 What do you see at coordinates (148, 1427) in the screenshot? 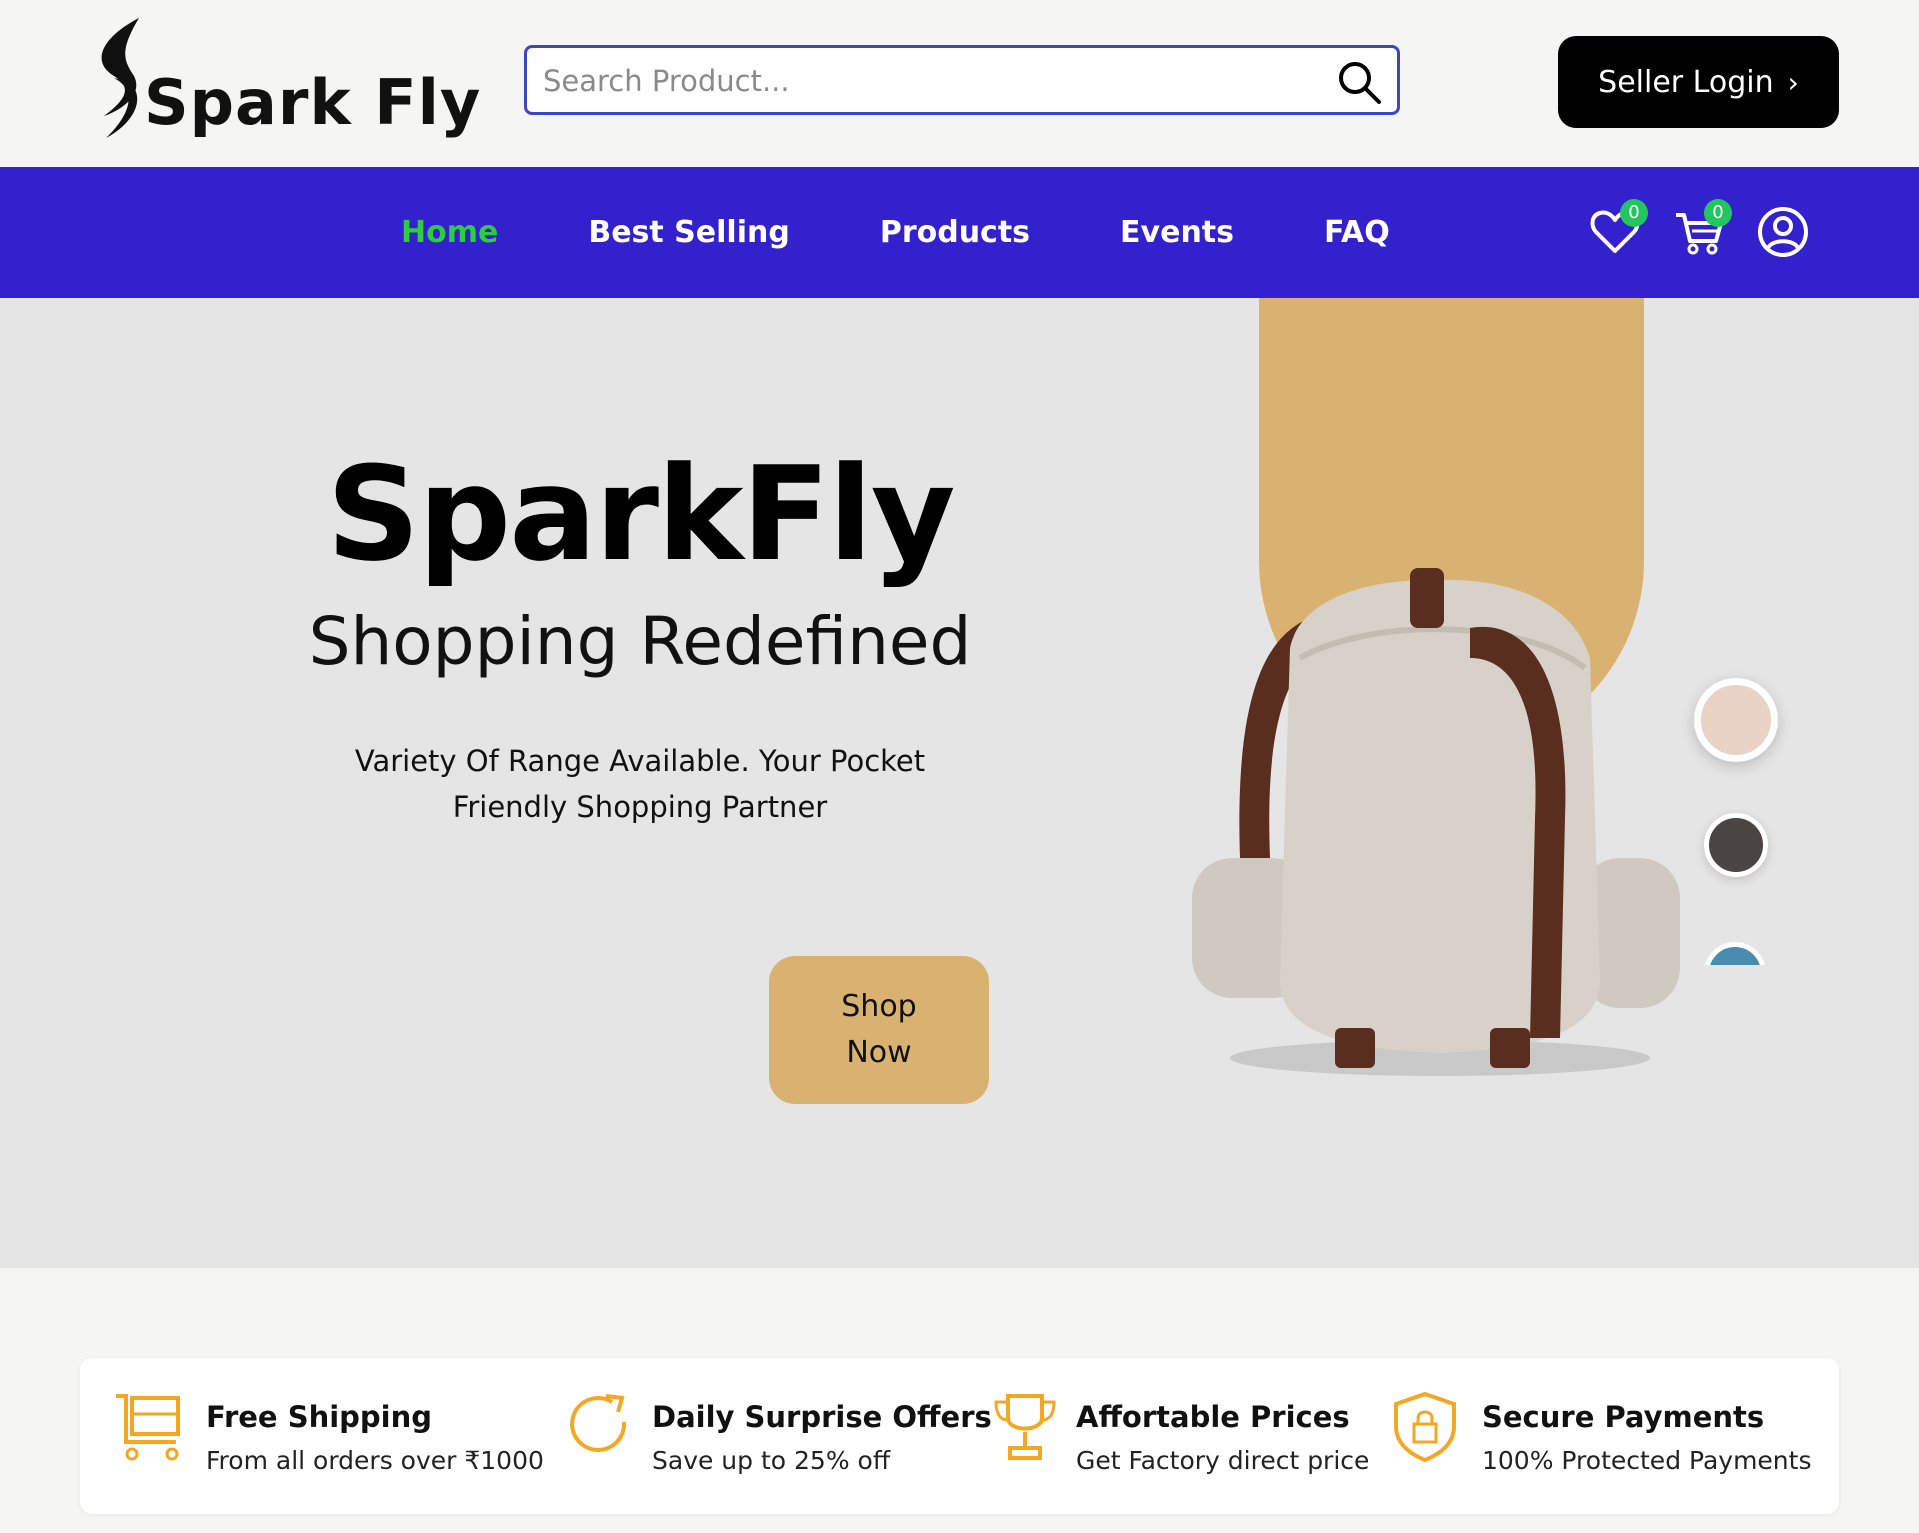
I see `cart-icon` at bounding box center [148, 1427].